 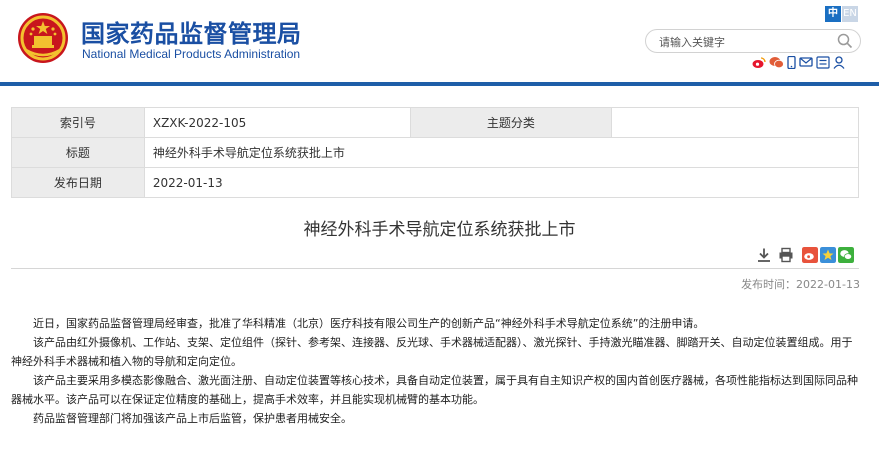 What do you see at coordinates (850, 14) in the screenshot?
I see `lang-en-button: EN` at bounding box center [850, 14].